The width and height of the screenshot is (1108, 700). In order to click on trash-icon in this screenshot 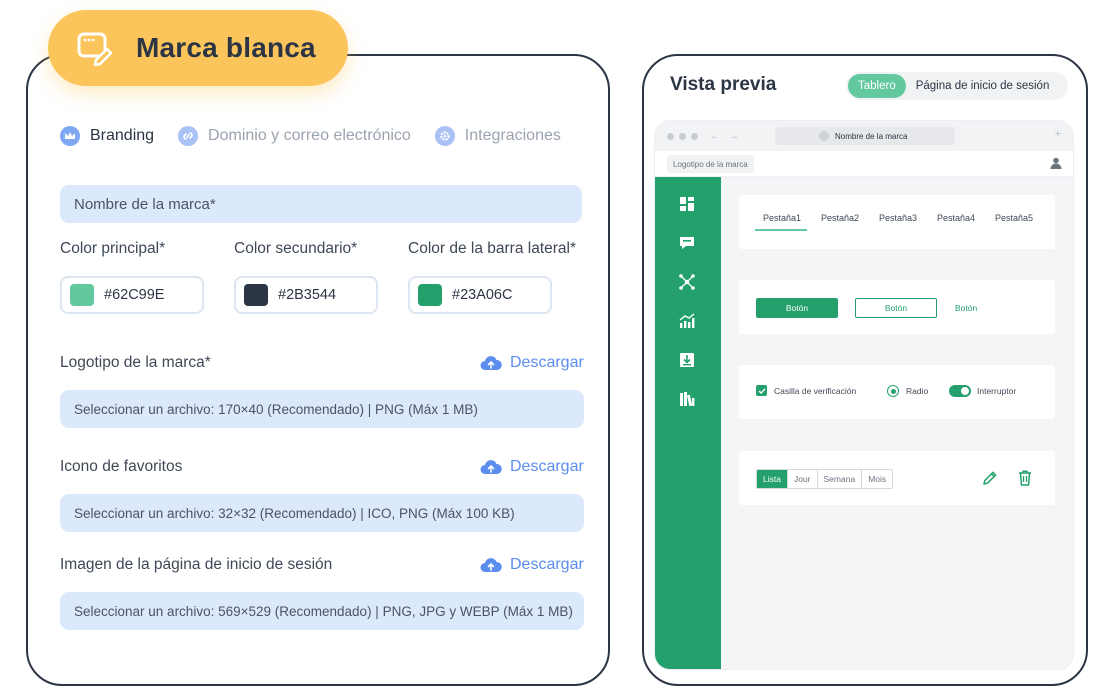, I will do `click(1025, 478)`.